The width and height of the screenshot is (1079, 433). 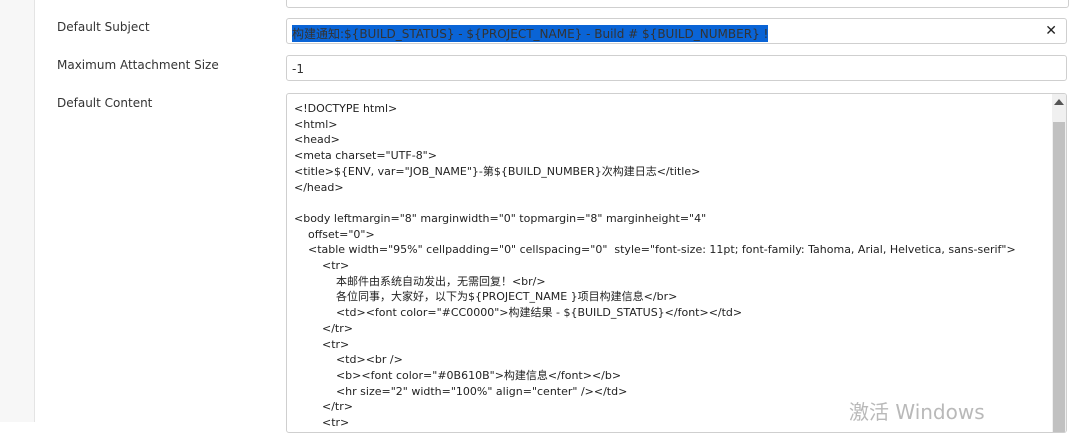 I want to click on content-line: <!DOCTYPE html>, so click(x=346, y=108).